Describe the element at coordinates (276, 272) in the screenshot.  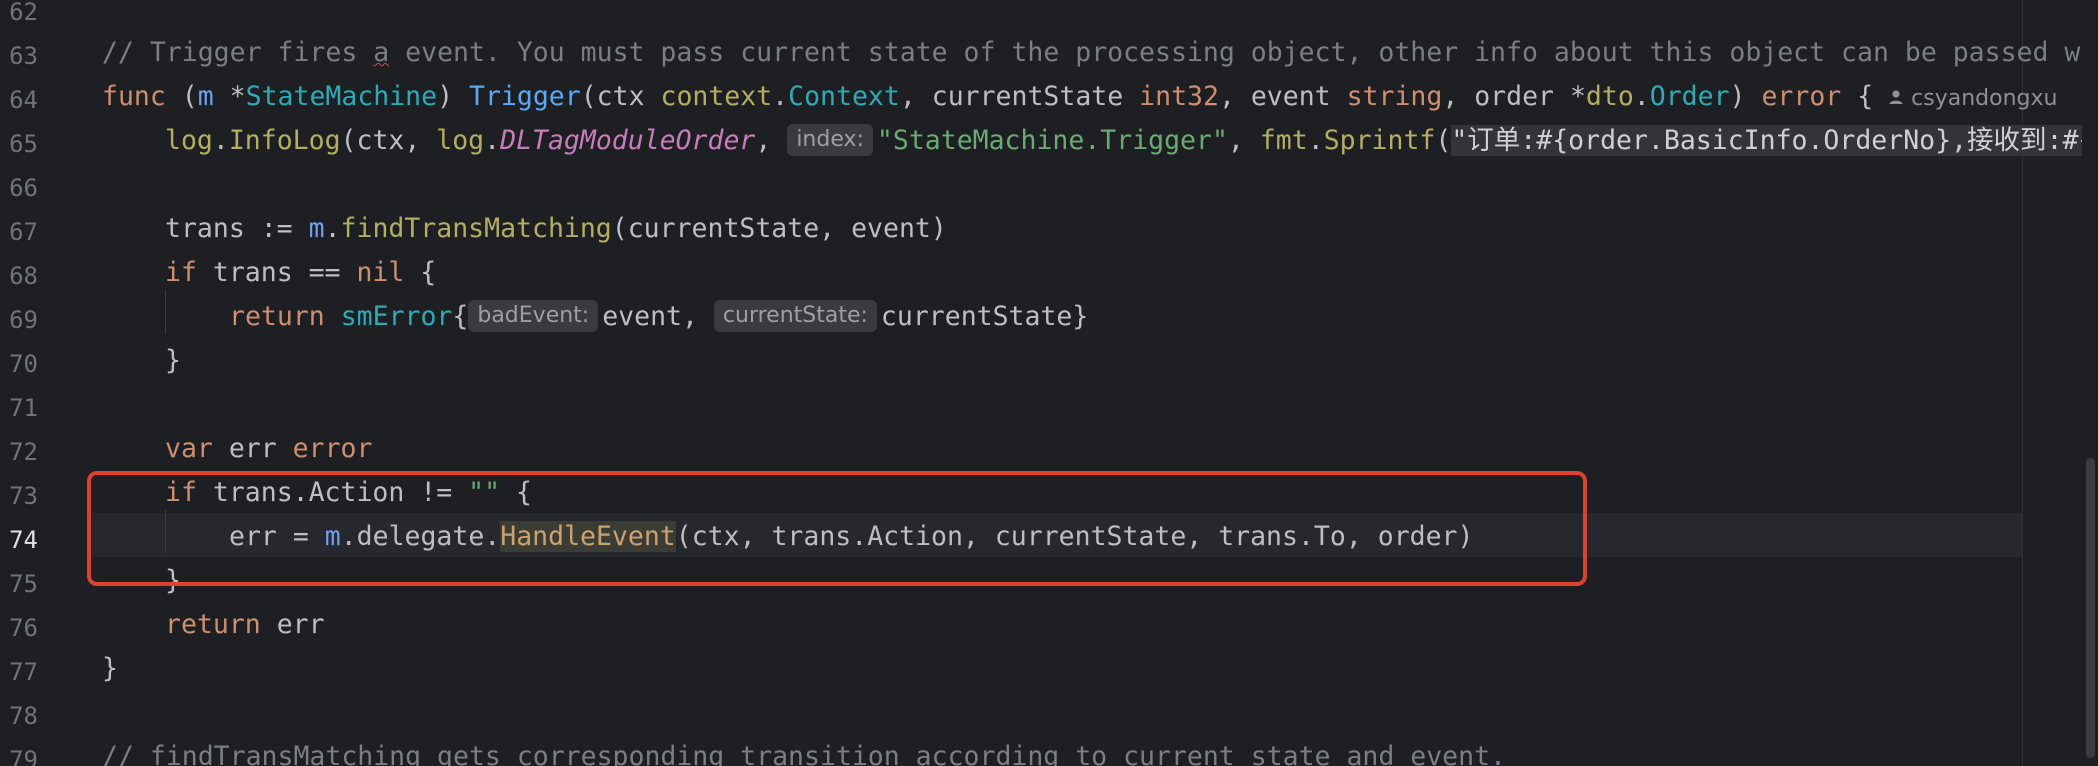
I see `code-text: trans ==` at that location.